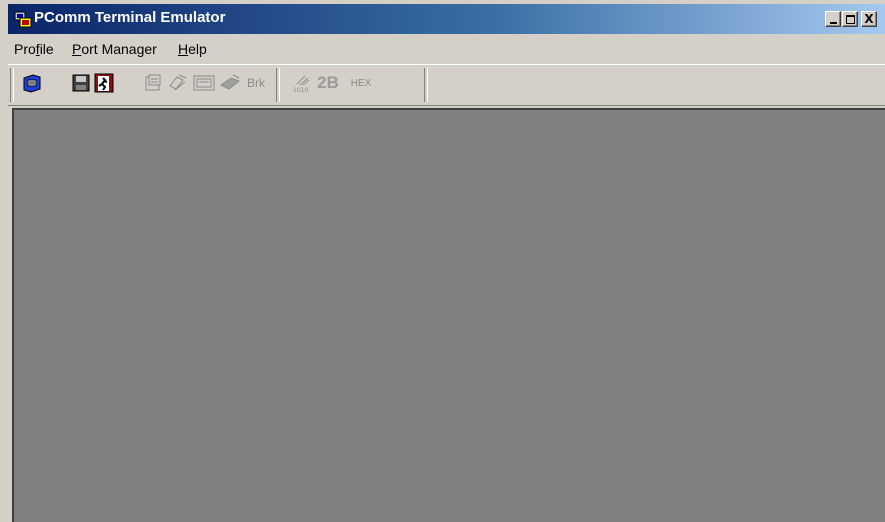 The image size is (885, 522). I want to click on save-button, so click(81, 83).